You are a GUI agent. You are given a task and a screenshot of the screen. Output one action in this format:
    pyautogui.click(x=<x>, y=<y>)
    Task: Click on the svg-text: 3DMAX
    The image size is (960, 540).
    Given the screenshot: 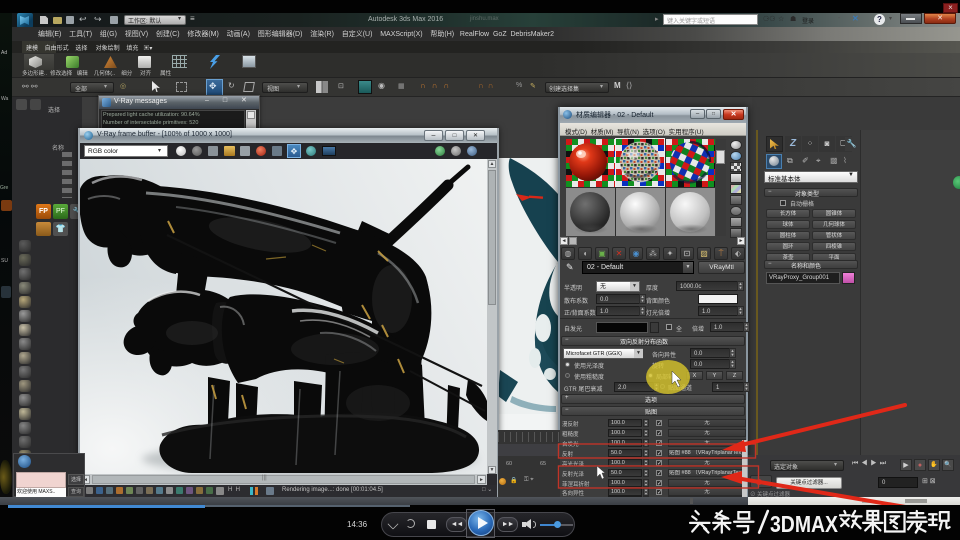 What is the action you would take?
    pyautogui.click(x=804, y=524)
    